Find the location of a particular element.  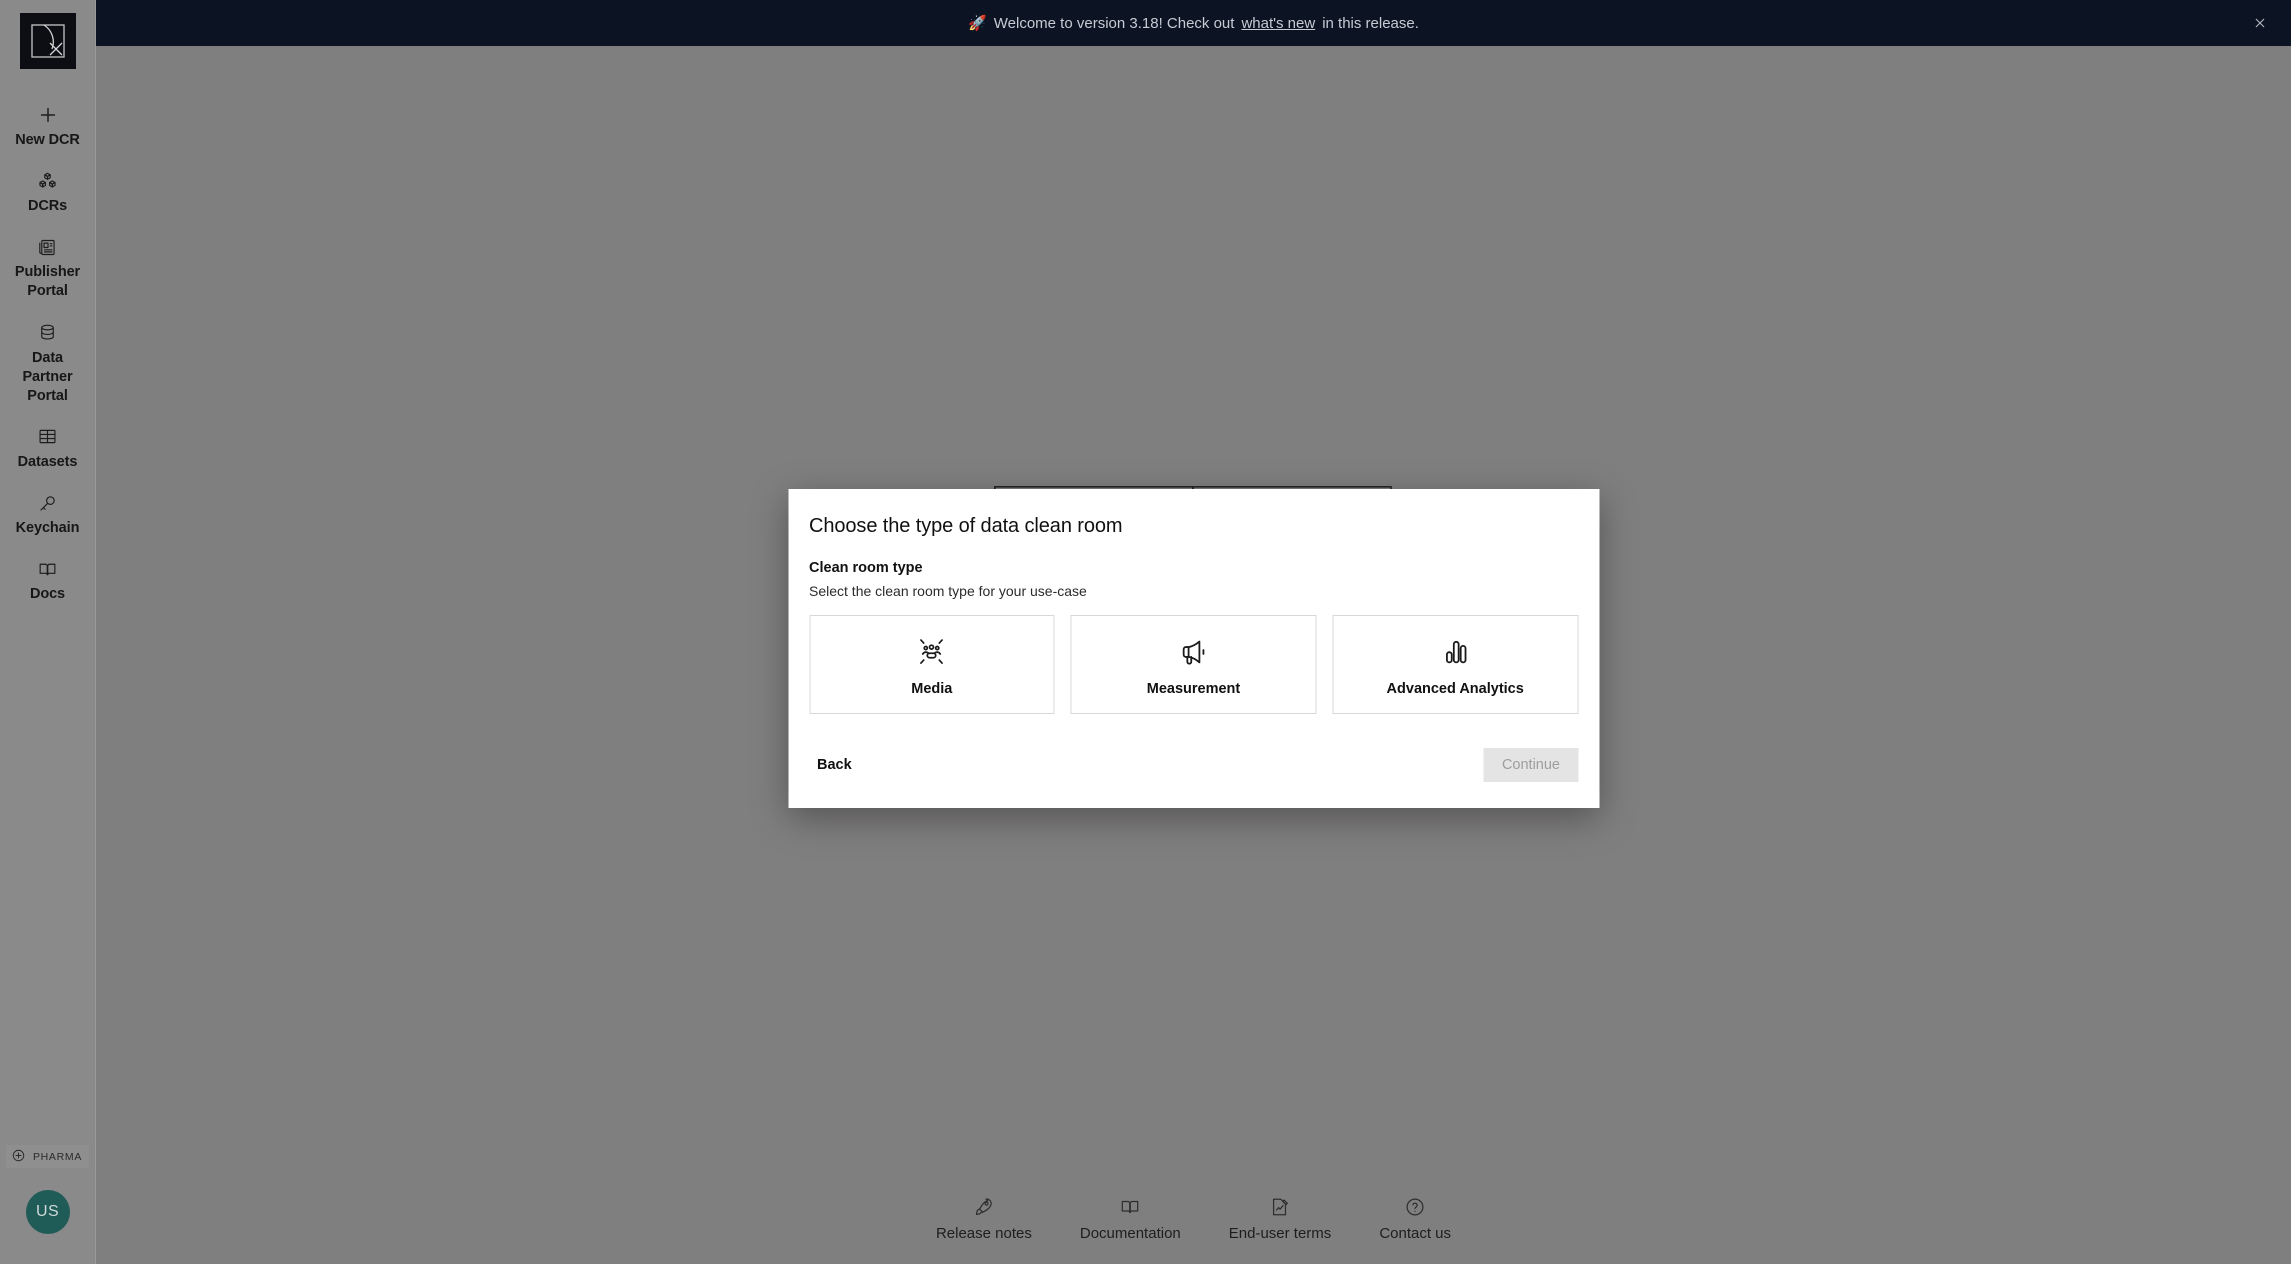

bar-chart-icon is located at coordinates (1455, 652).